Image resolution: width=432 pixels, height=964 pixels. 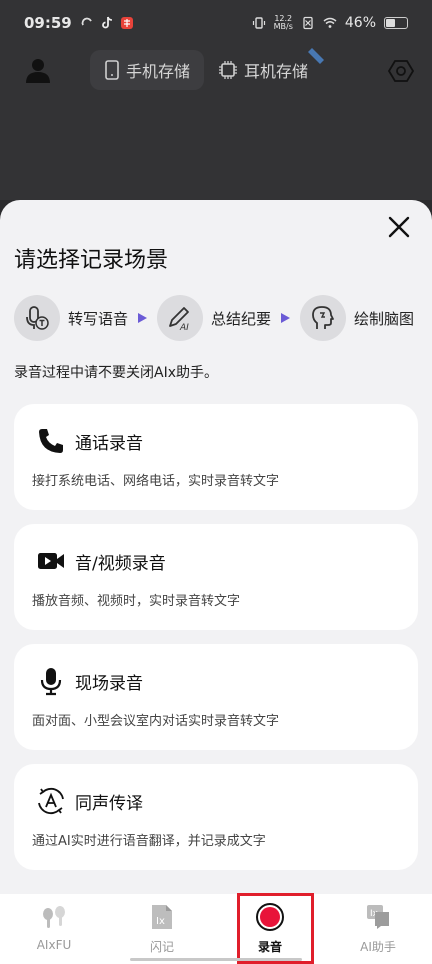 I want to click on bottom-nav: AIxFU Ix 闪记 录音 Ix AI助手, so click(x=216, y=929).